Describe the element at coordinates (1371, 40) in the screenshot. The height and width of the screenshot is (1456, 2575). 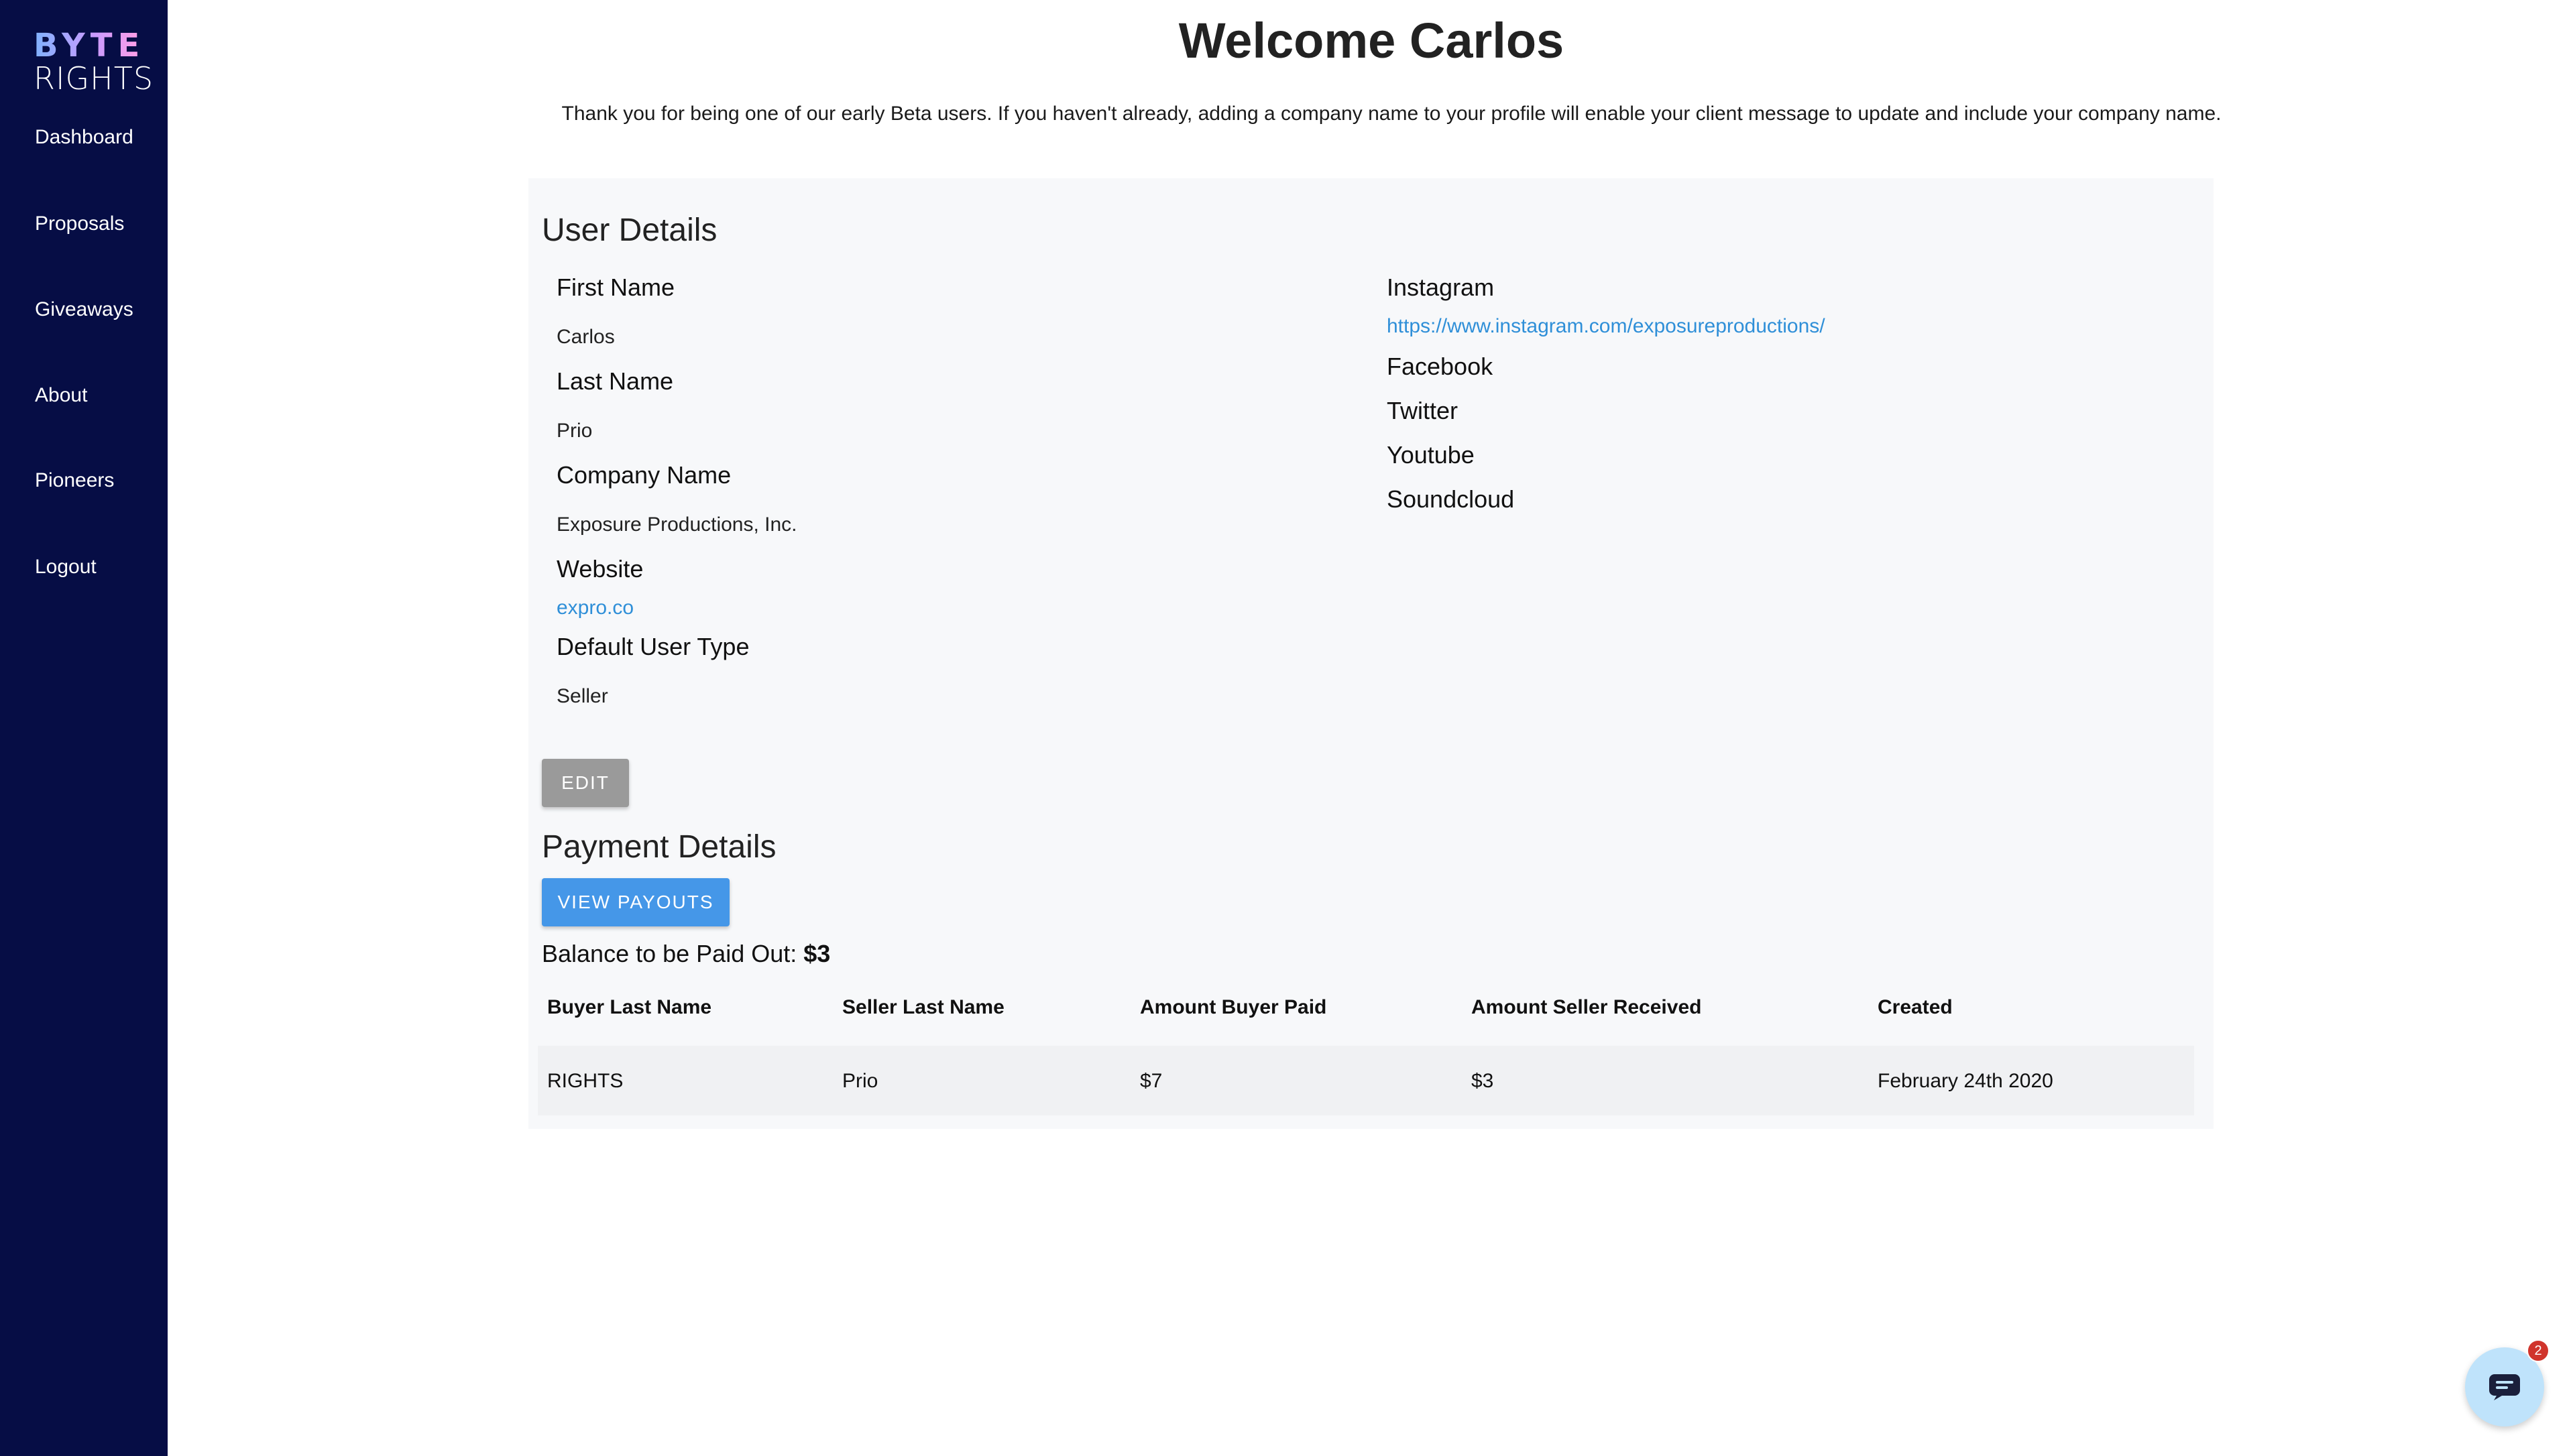
I see `page-title: Welcome Carlos` at that location.